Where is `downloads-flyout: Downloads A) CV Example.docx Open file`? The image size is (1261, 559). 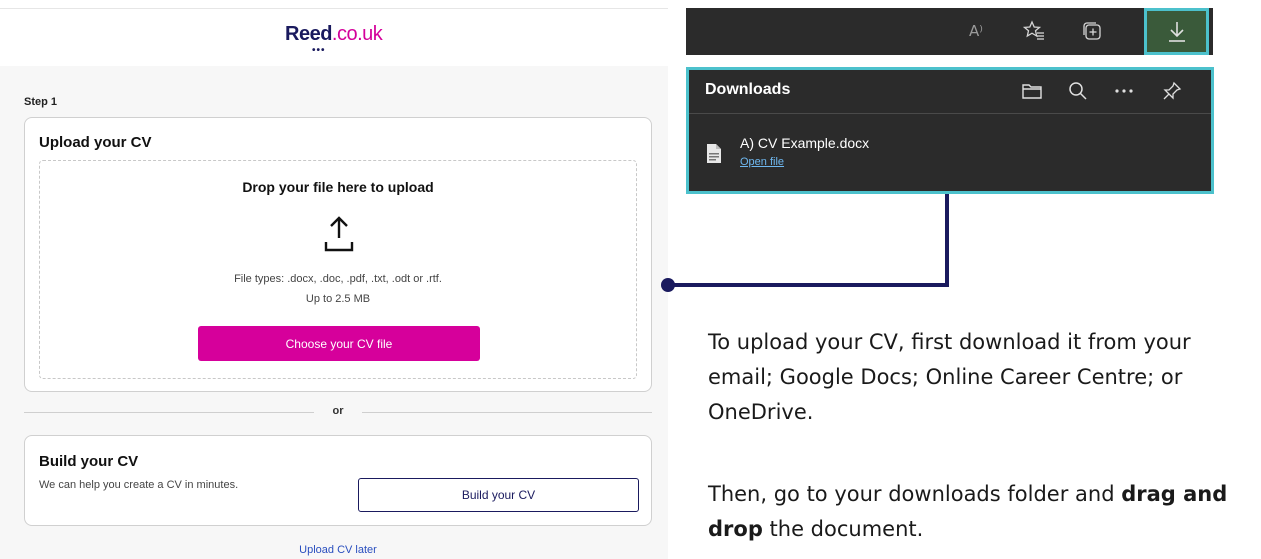 downloads-flyout: Downloads A) CV Example.docx Open file is located at coordinates (950, 130).